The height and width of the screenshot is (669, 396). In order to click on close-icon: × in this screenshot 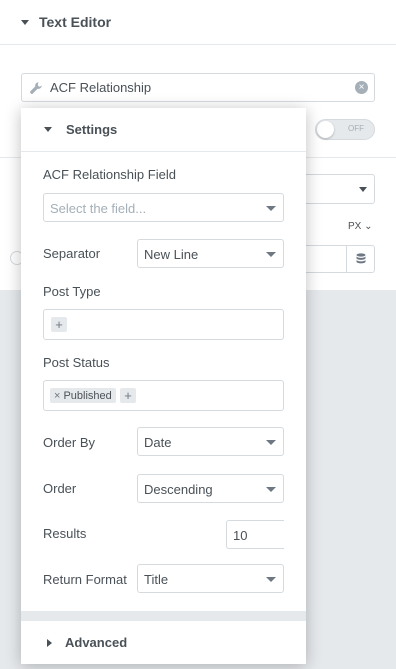, I will do `click(361, 87)`.